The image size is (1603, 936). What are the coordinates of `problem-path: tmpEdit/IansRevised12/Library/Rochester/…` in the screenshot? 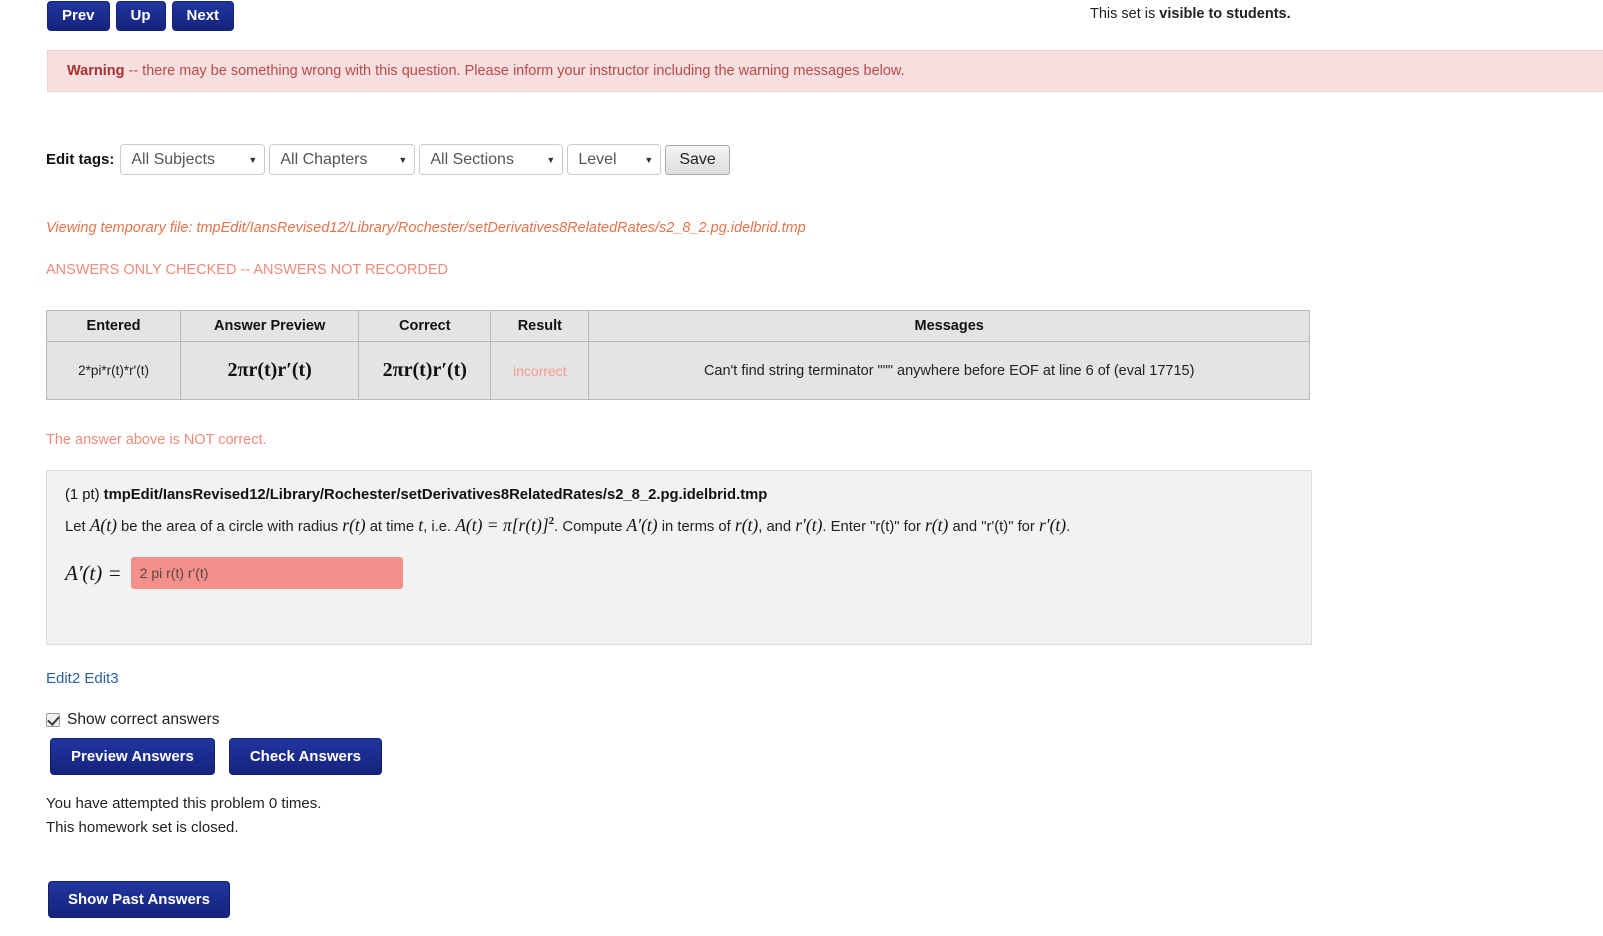 It's located at (435, 495).